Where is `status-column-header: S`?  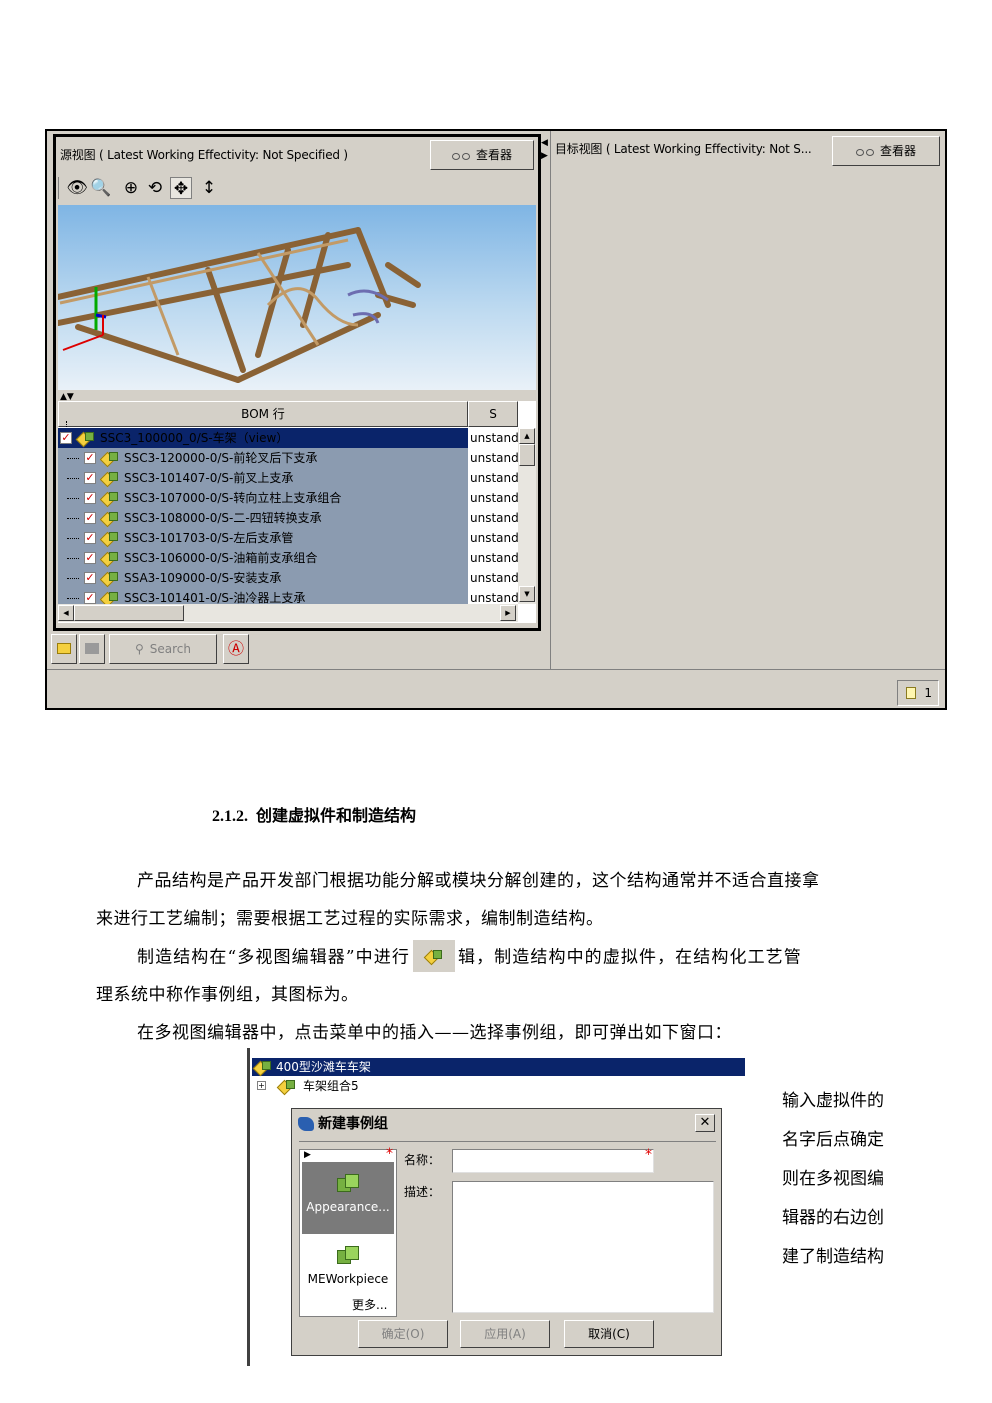
status-column-header: S is located at coordinates (493, 414).